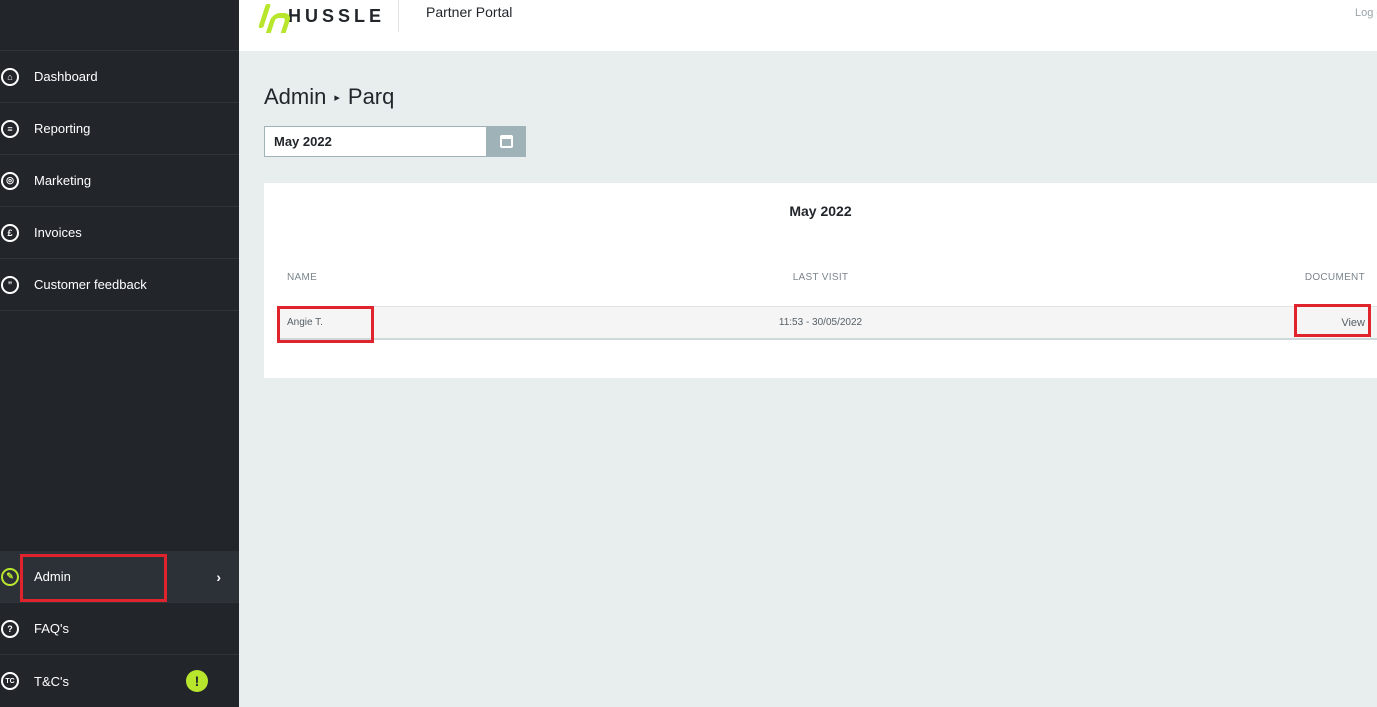 The height and width of the screenshot is (707, 1377). Describe the element at coordinates (119, 25) in the screenshot. I see `sidebar-top` at that location.